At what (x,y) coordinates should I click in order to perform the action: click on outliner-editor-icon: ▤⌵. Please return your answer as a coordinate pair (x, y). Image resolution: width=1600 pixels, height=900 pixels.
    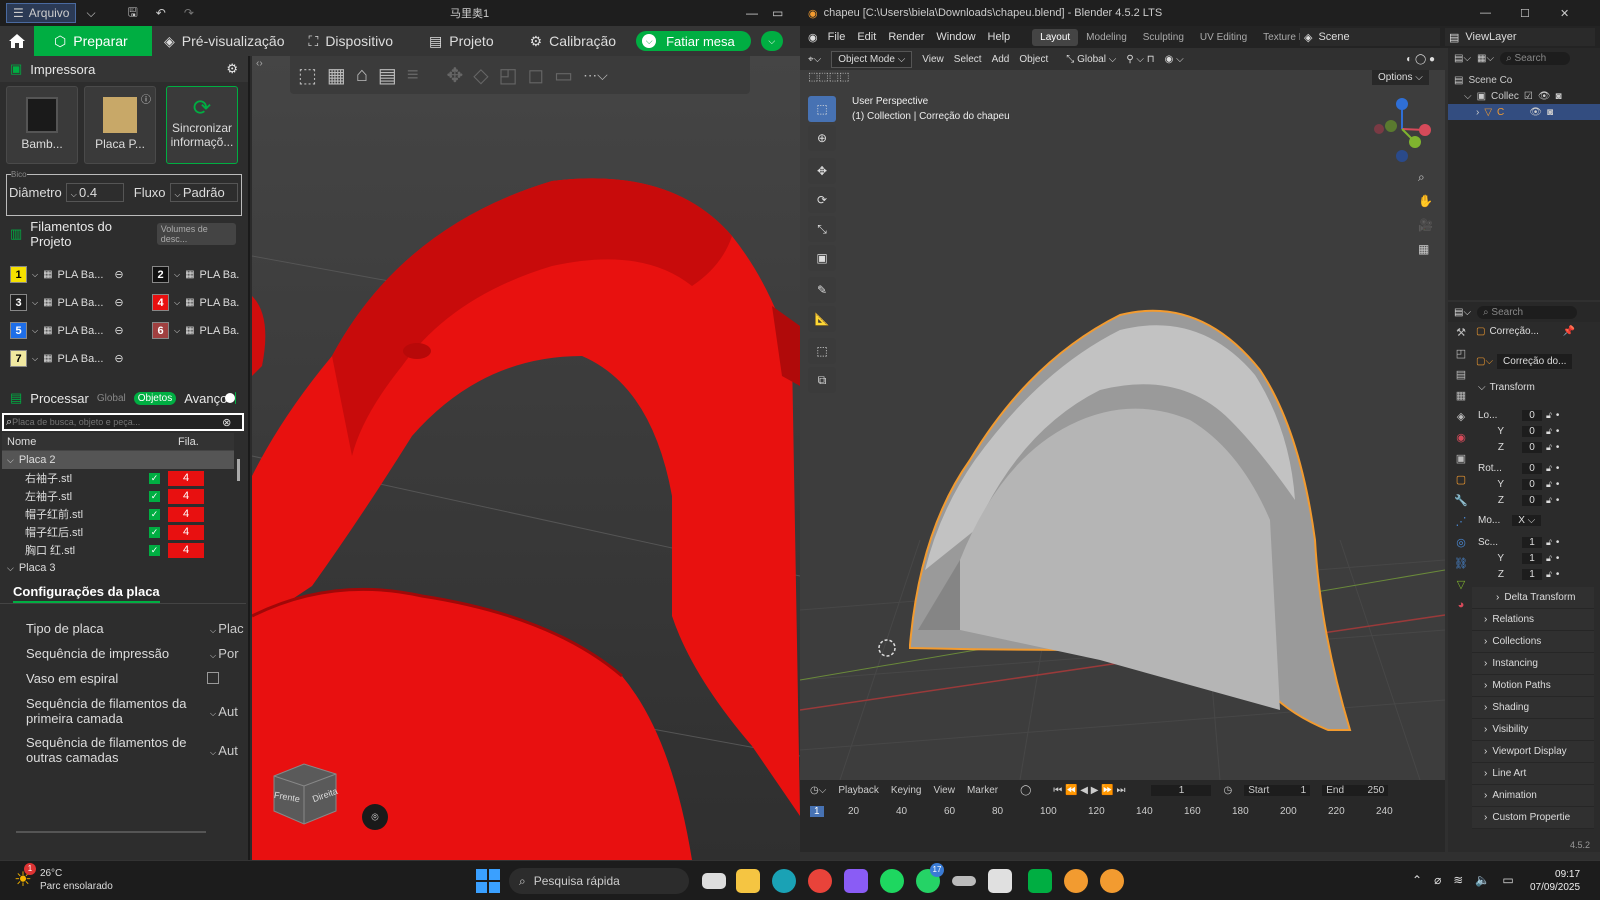
    Looking at the image, I should click on (1462, 58).